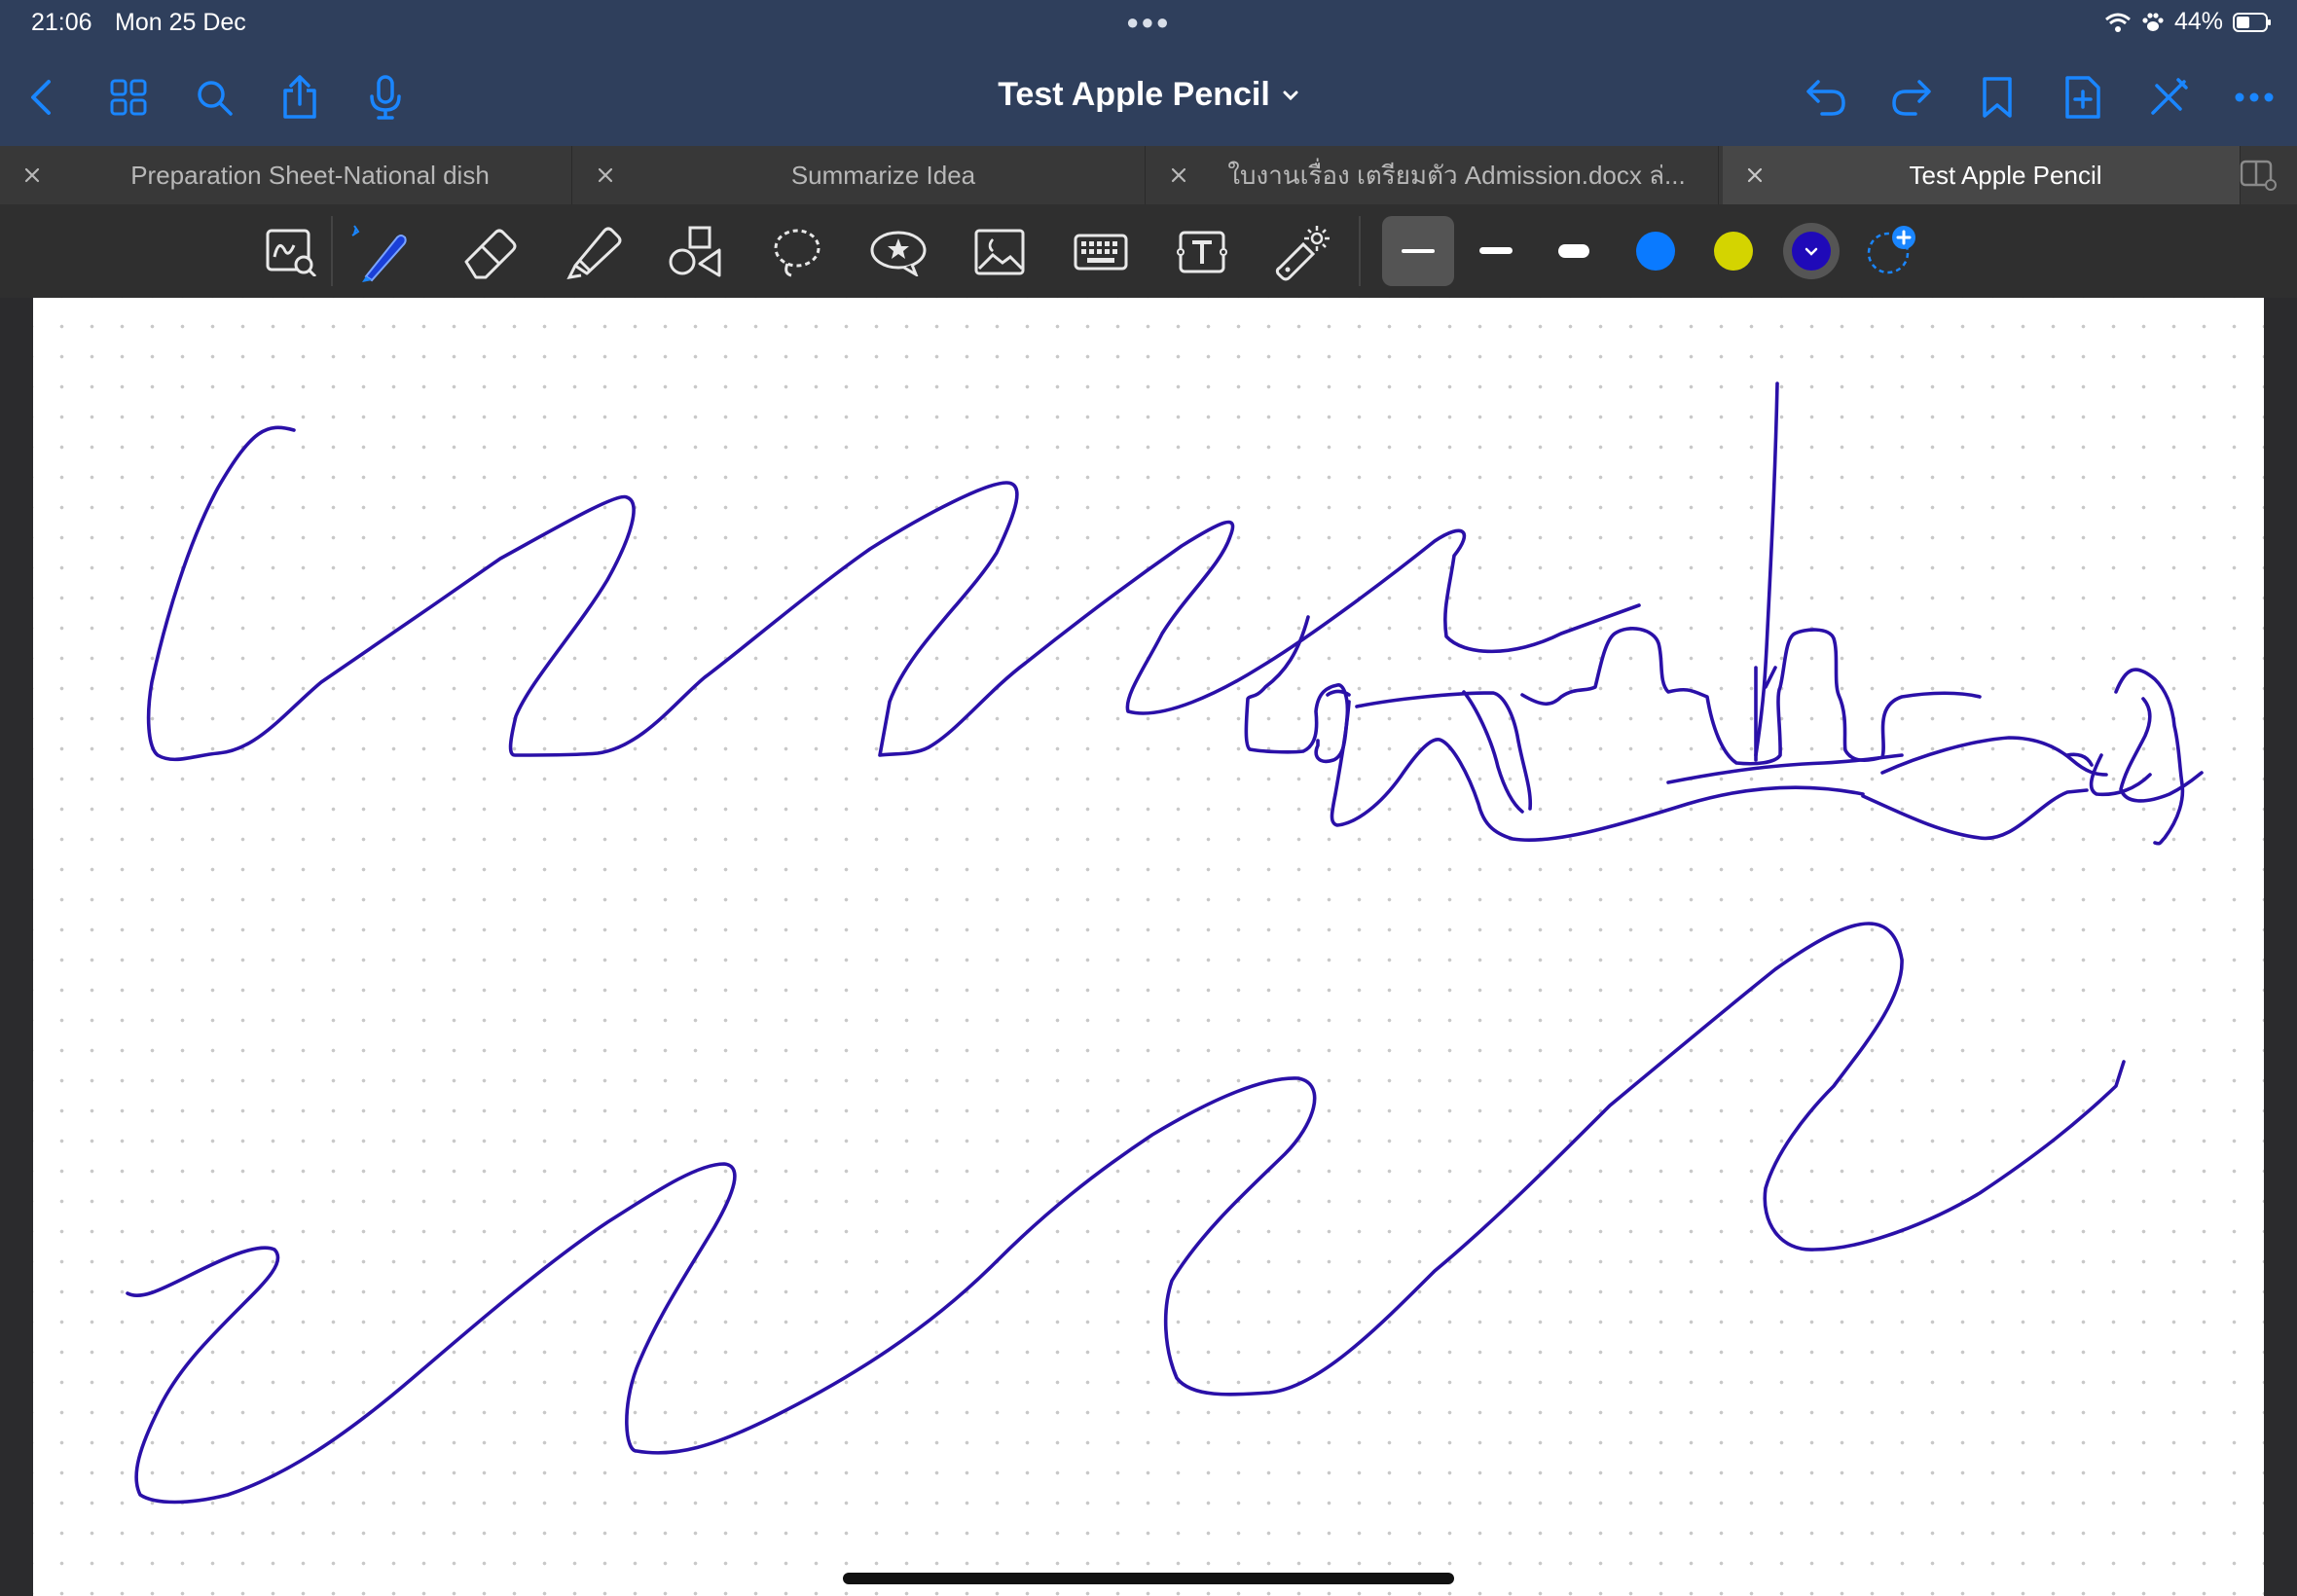  I want to click on document-title-button: Test Apple Pencil, so click(1148, 95).